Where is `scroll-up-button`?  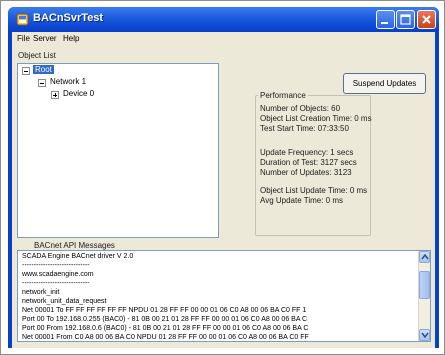 scroll-up-button is located at coordinates (424, 257).